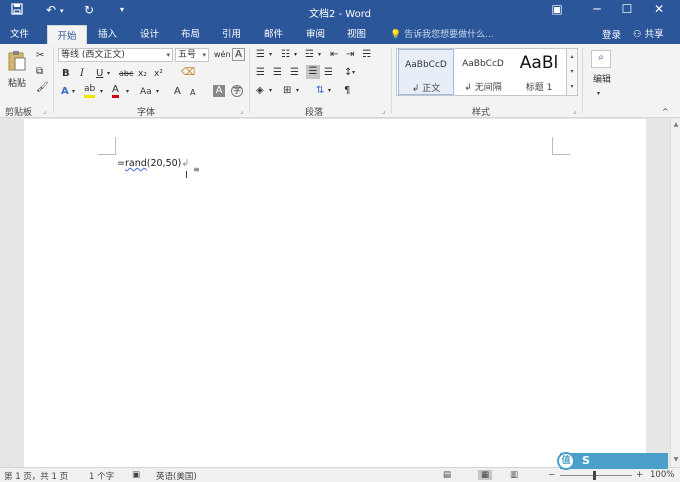 The image size is (680, 482). What do you see at coordinates (115, 55) in the screenshot?
I see `font-name-dropdown: 等线 (西文正文) ▾` at bounding box center [115, 55].